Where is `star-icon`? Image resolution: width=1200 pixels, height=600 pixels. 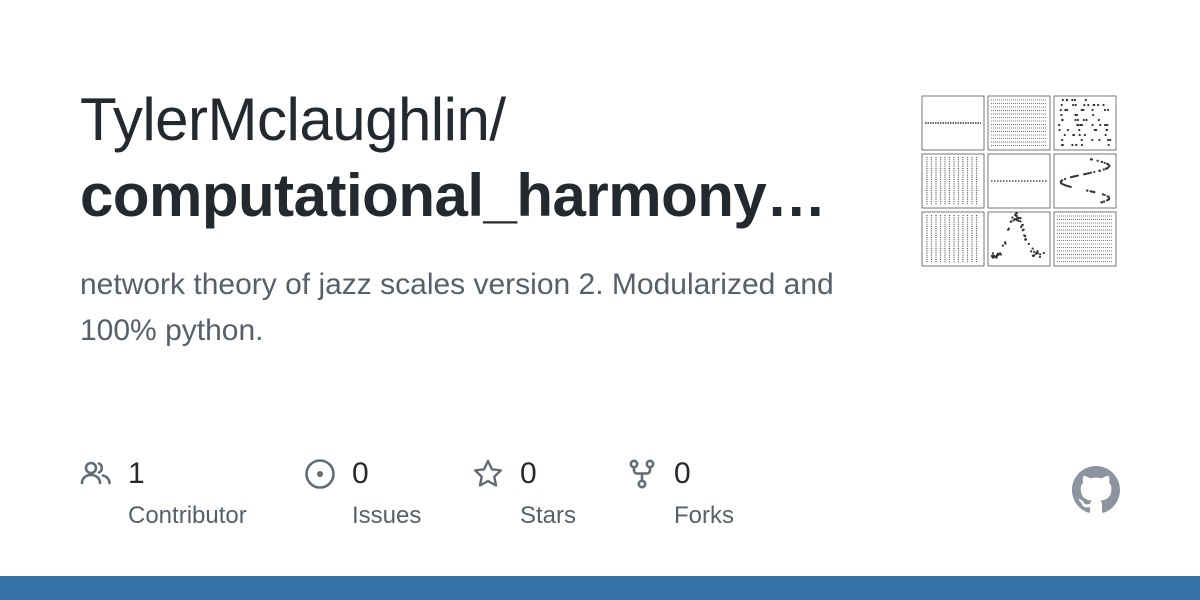 star-icon is located at coordinates (488, 473).